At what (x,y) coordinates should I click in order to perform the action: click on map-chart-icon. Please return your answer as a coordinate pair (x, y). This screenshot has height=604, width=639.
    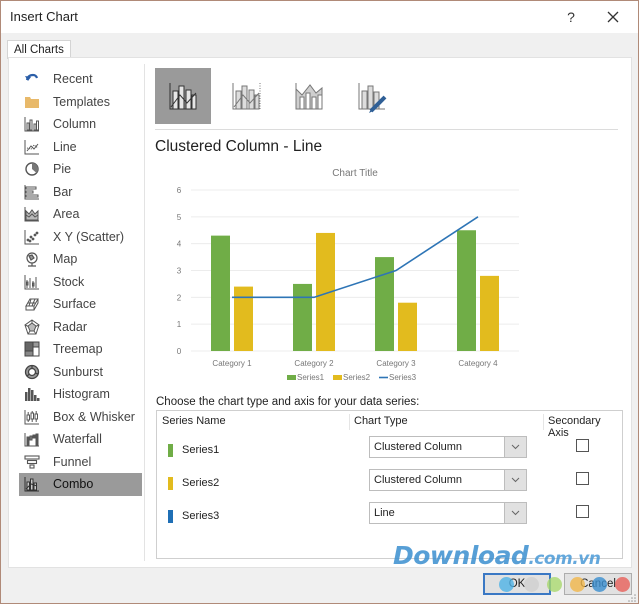
    Looking at the image, I should click on (32, 259).